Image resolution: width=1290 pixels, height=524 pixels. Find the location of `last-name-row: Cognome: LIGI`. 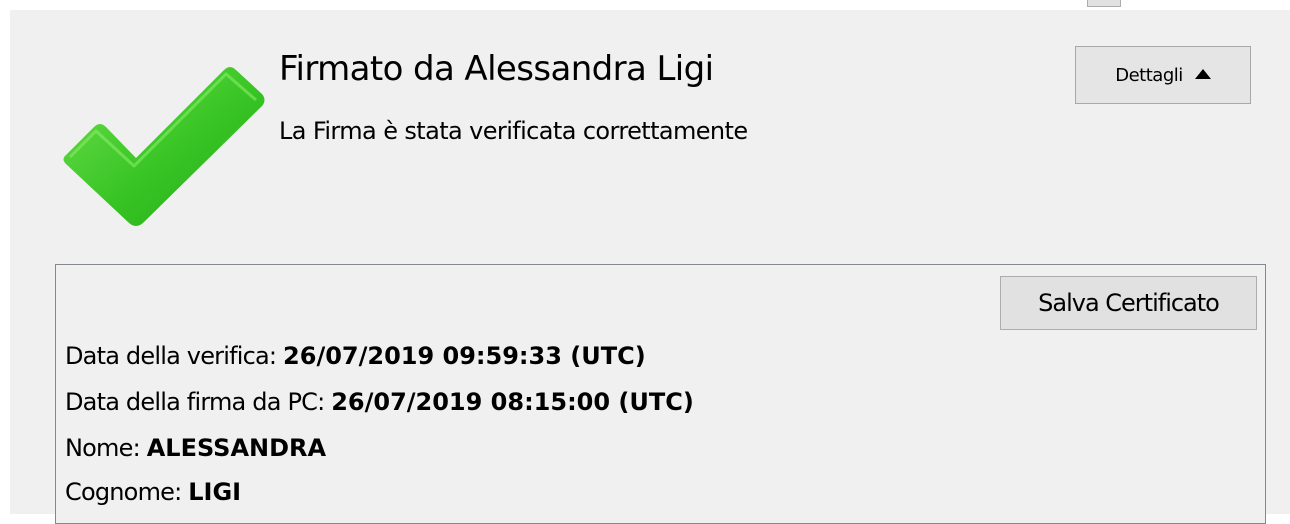

last-name-row: Cognome: LIGI is located at coordinates (153, 492).